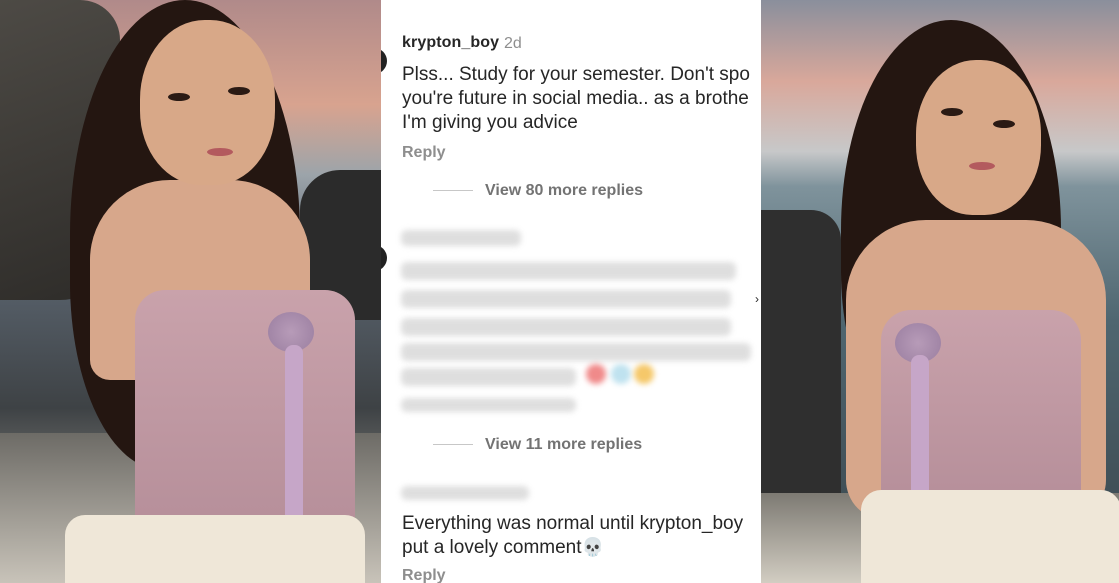  What do you see at coordinates (592, 547) in the screenshot?
I see `skull-icon: 💀` at bounding box center [592, 547].